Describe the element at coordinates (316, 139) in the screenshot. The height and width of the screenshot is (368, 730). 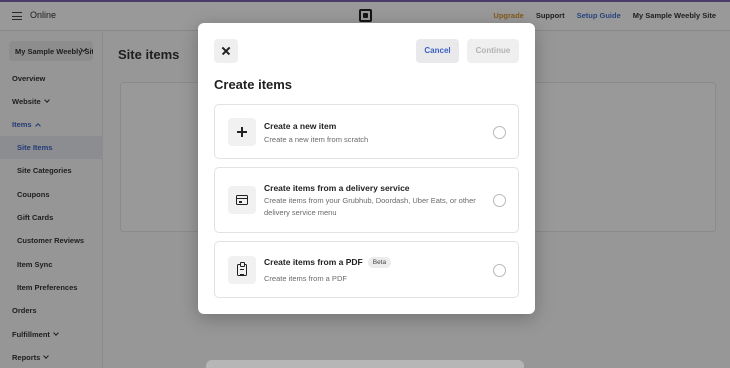
I see `option-description: Create a new item from scratch` at that location.